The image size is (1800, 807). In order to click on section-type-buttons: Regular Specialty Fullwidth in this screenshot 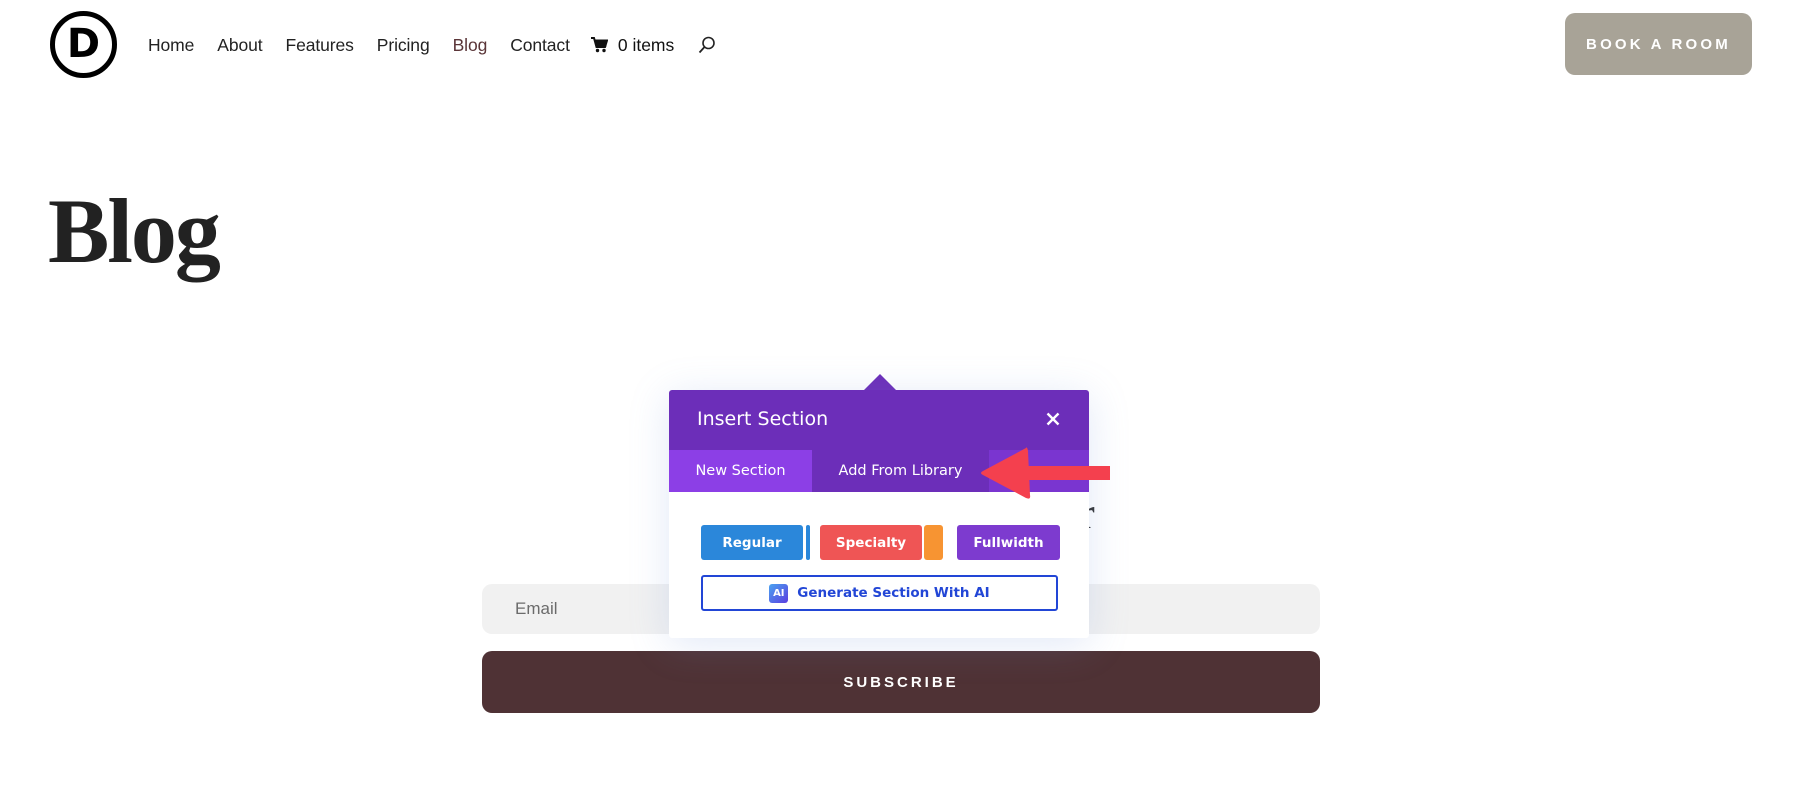, I will do `click(880, 542)`.